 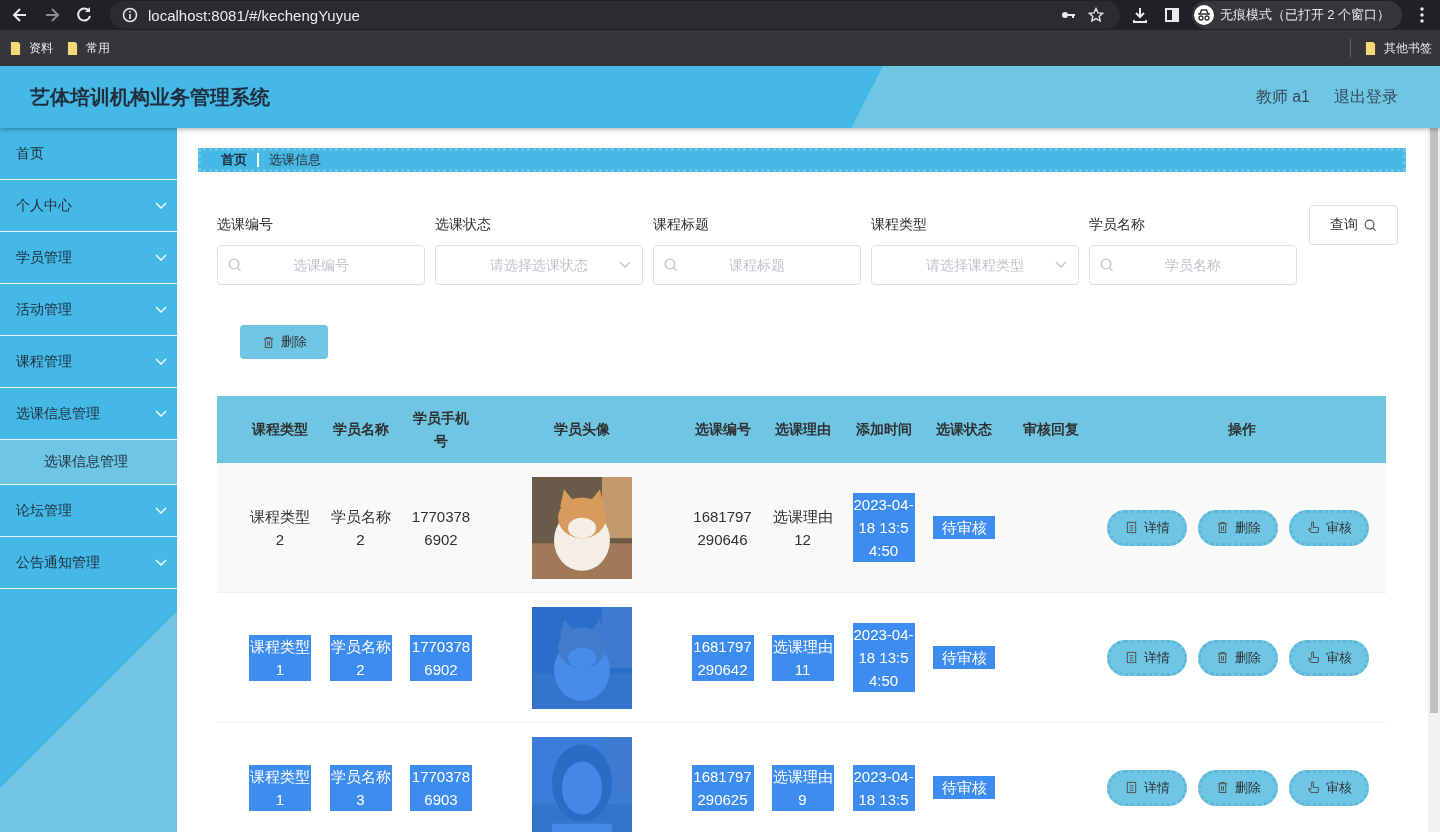 What do you see at coordinates (1117, 225) in the screenshot?
I see `filter-label: 学员名称` at bounding box center [1117, 225].